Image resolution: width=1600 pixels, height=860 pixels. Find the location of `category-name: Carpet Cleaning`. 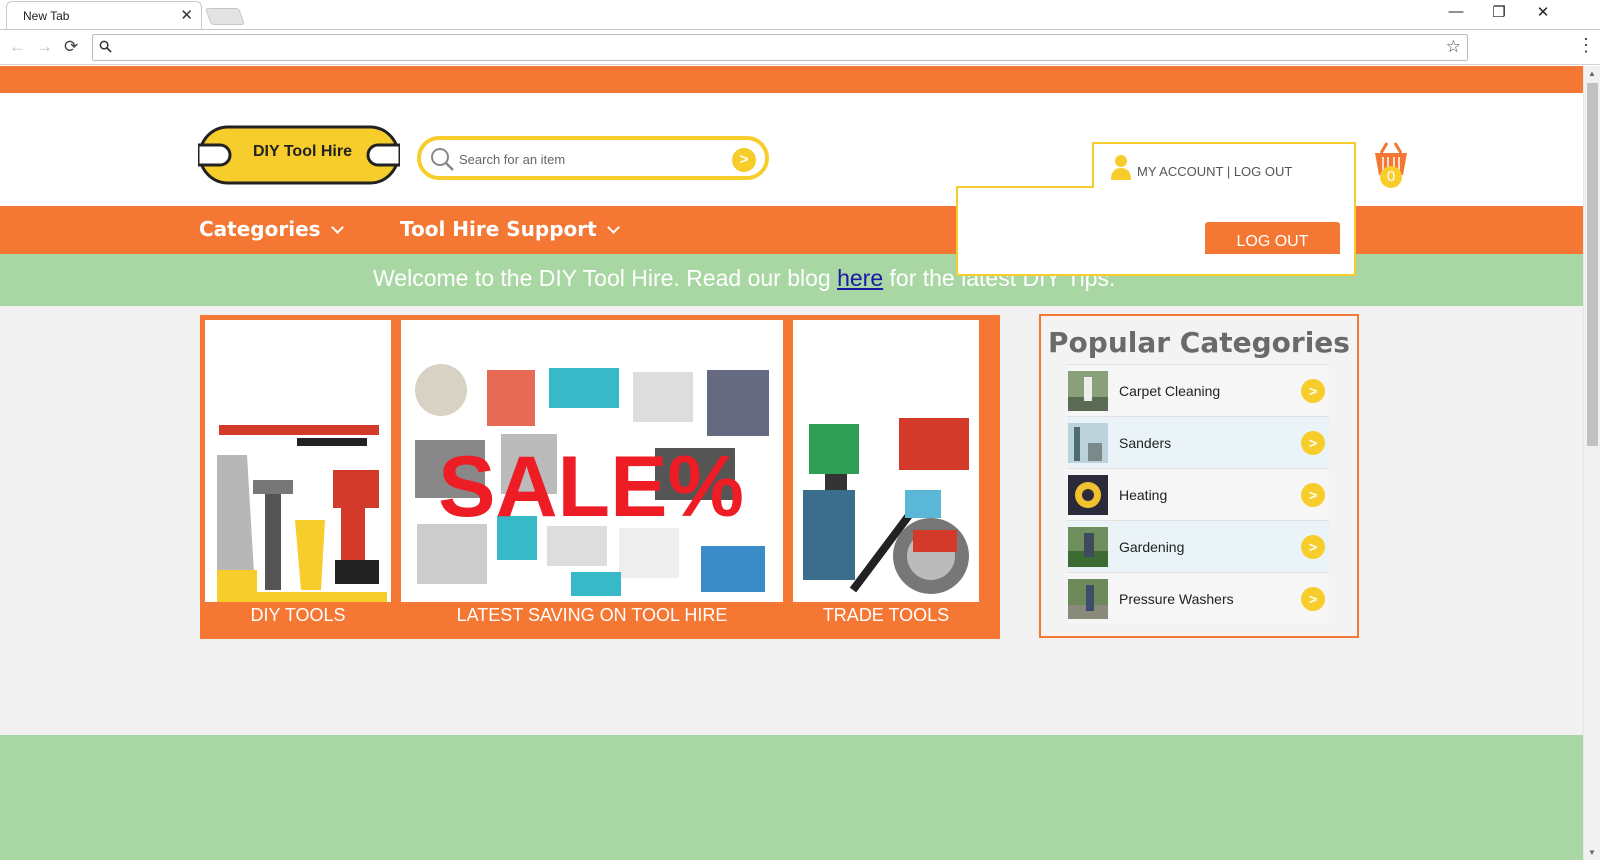

category-name: Carpet Cleaning is located at coordinates (1170, 391).